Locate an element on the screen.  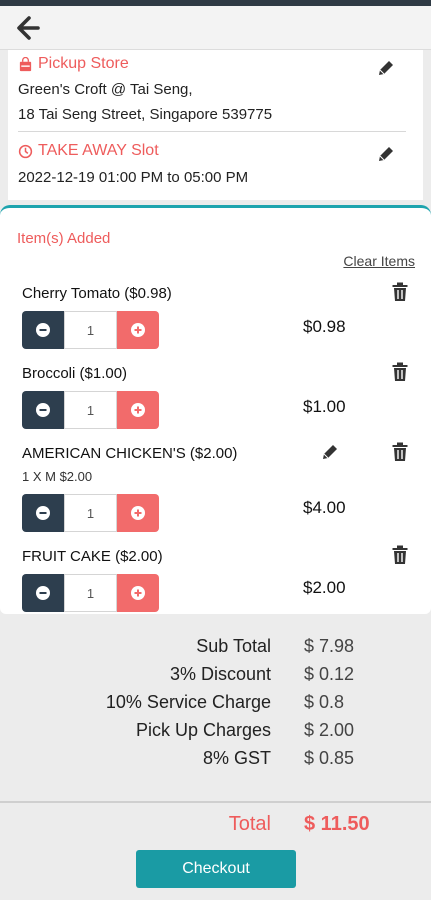
store-address-line1: Green's Croft @ Tai Seng, is located at coordinates (105, 89).